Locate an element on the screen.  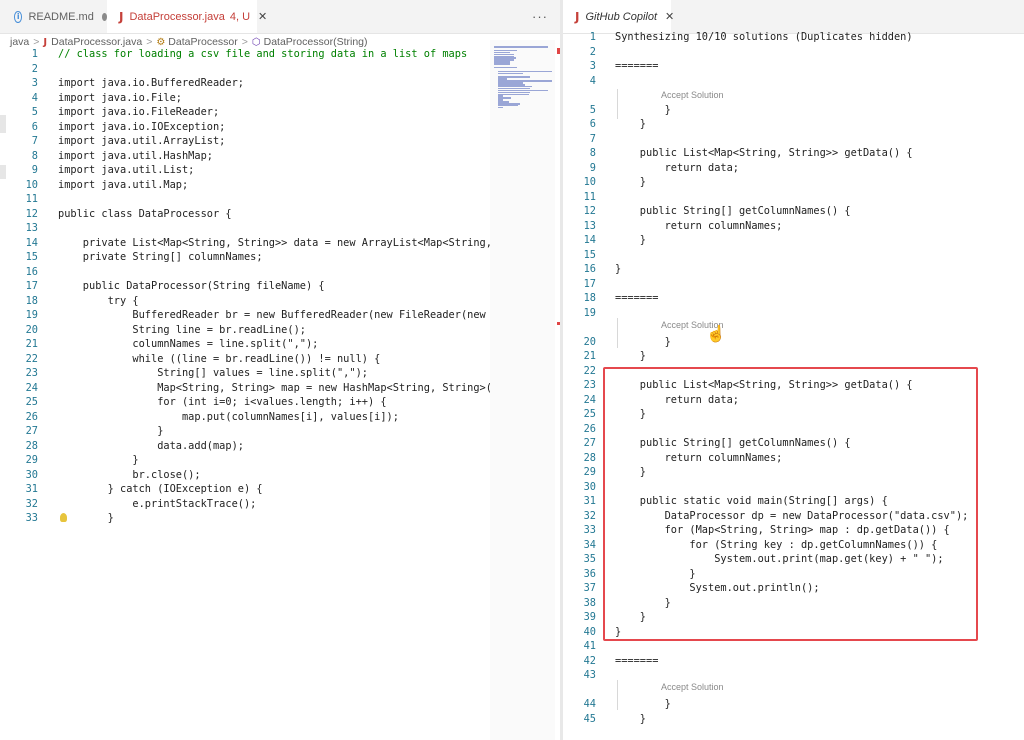
line-number: 34 is located at coordinates (589, 544).